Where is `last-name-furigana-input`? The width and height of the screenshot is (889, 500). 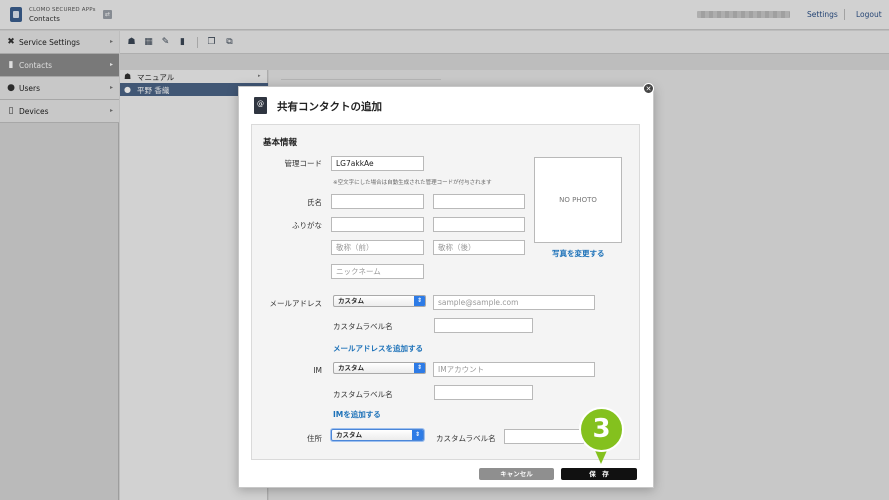 last-name-furigana-input is located at coordinates (377, 224).